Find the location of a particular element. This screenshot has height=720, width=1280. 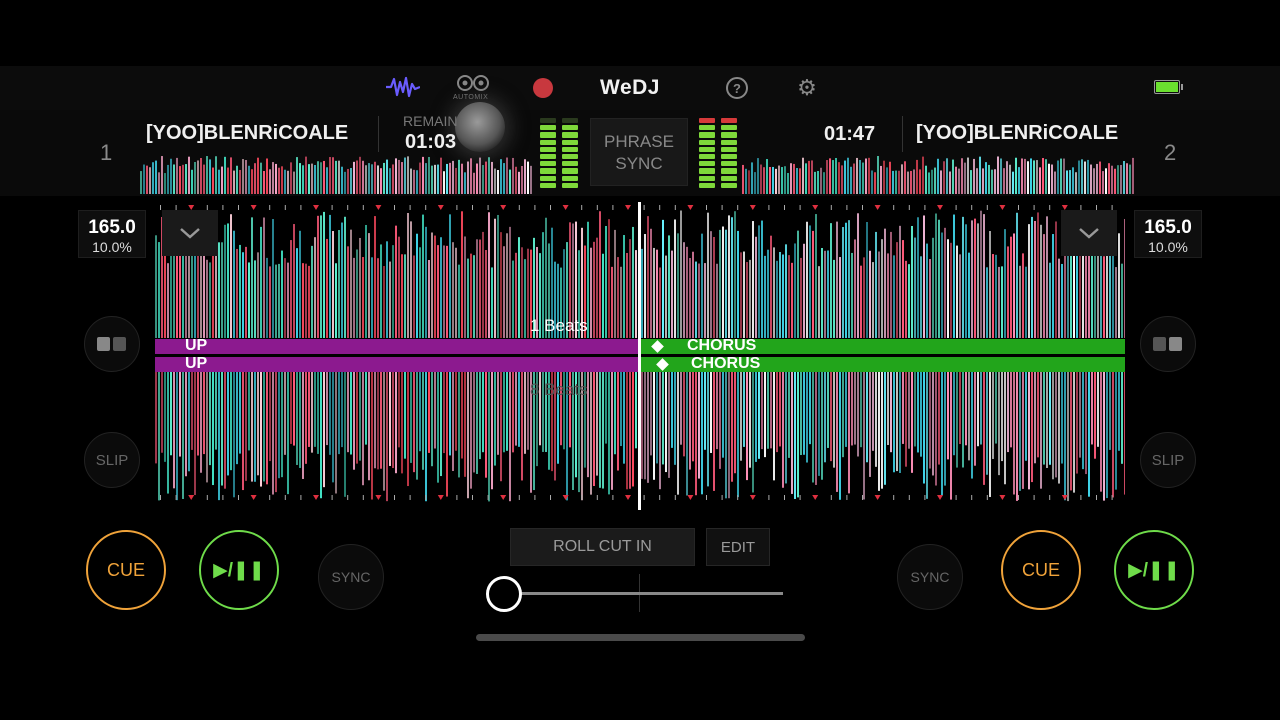

automix-knob is located at coordinates (480, 127).